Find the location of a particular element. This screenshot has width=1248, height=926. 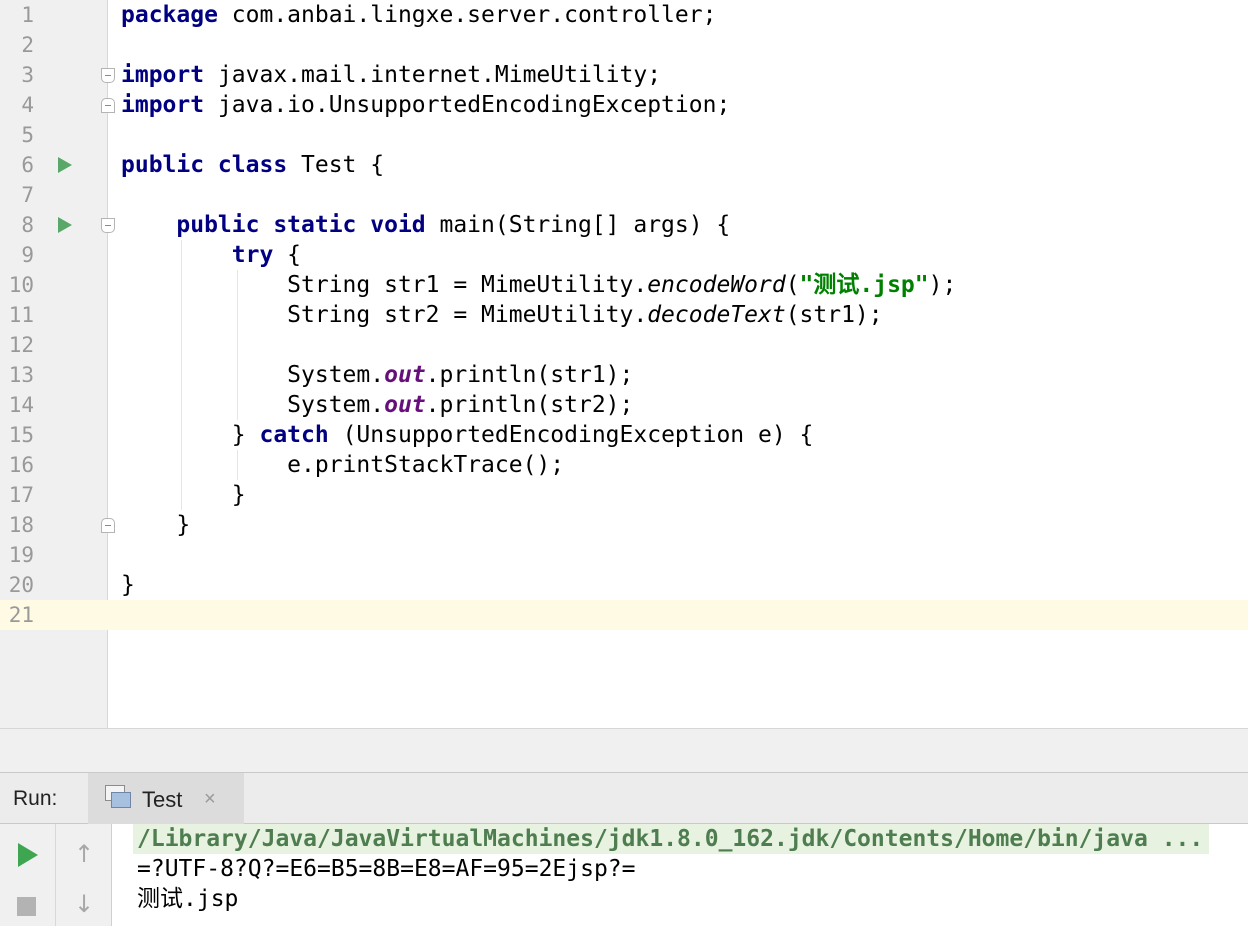

run-tab-test: Test × is located at coordinates (166, 798).